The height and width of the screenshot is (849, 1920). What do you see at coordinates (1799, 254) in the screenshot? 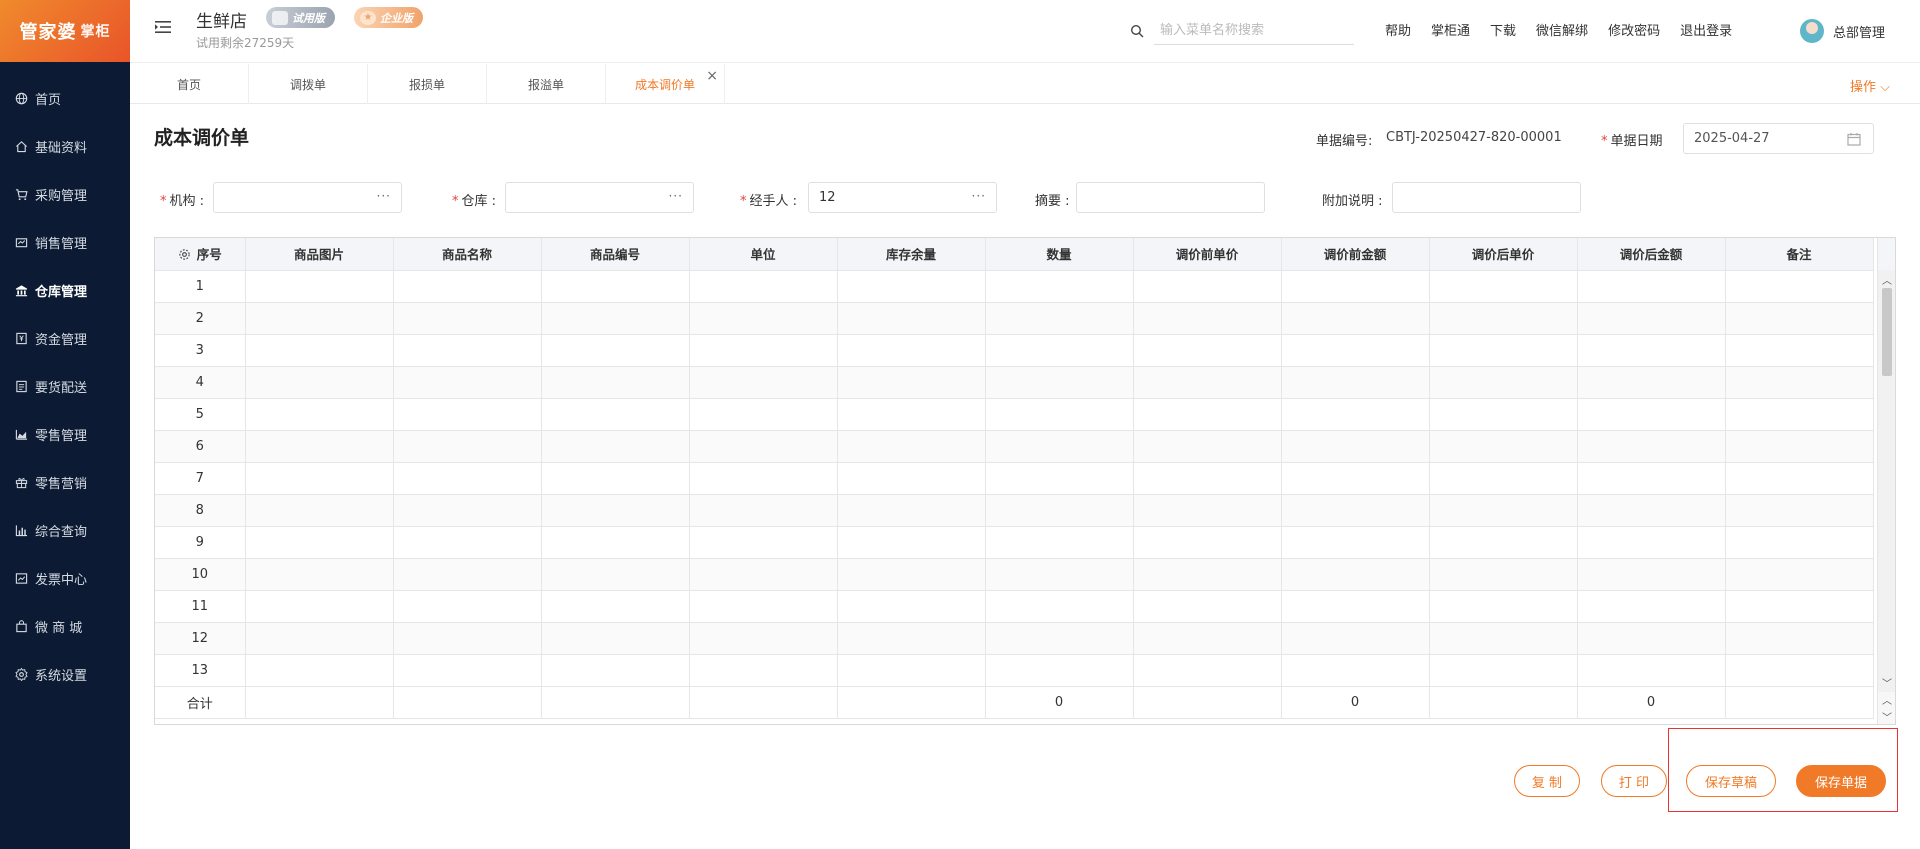
I see `column-header: 备注` at bounding box center [1799, 254].